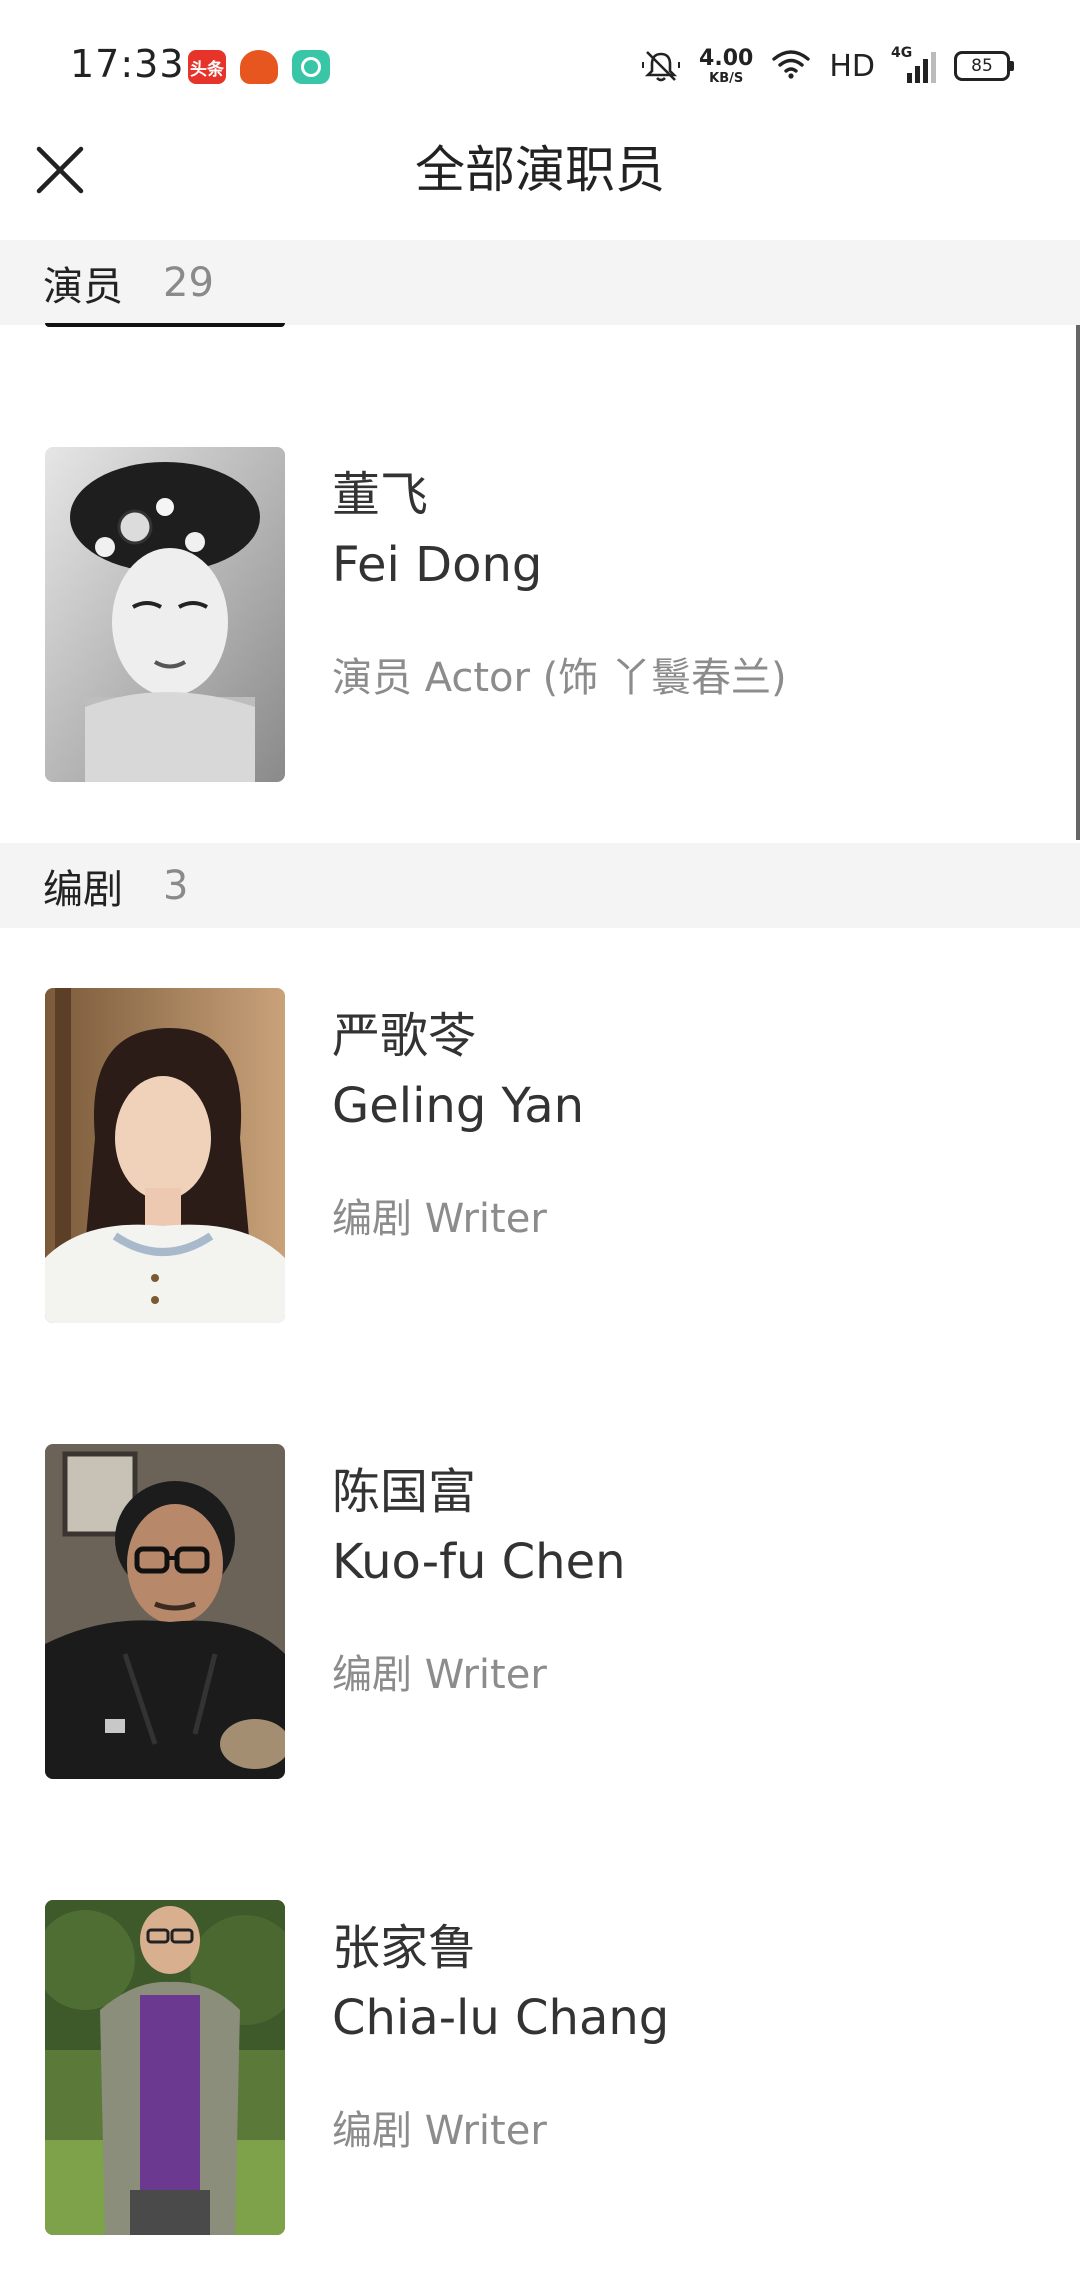 The image size is (1080, 2275). I want to click on section-title: 演员, so click(83, 286).